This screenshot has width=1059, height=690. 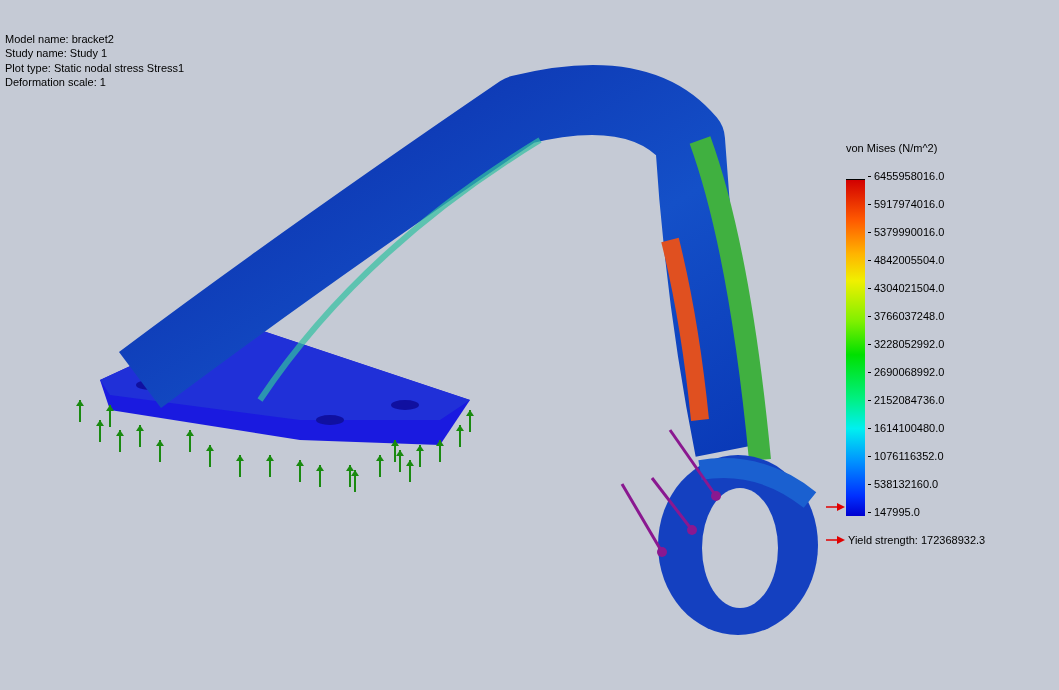 What do you see at coordinates (836, 507) in the screenshot?
I see `yield-marker-arrow-icon` at bounding box center [836, 507].